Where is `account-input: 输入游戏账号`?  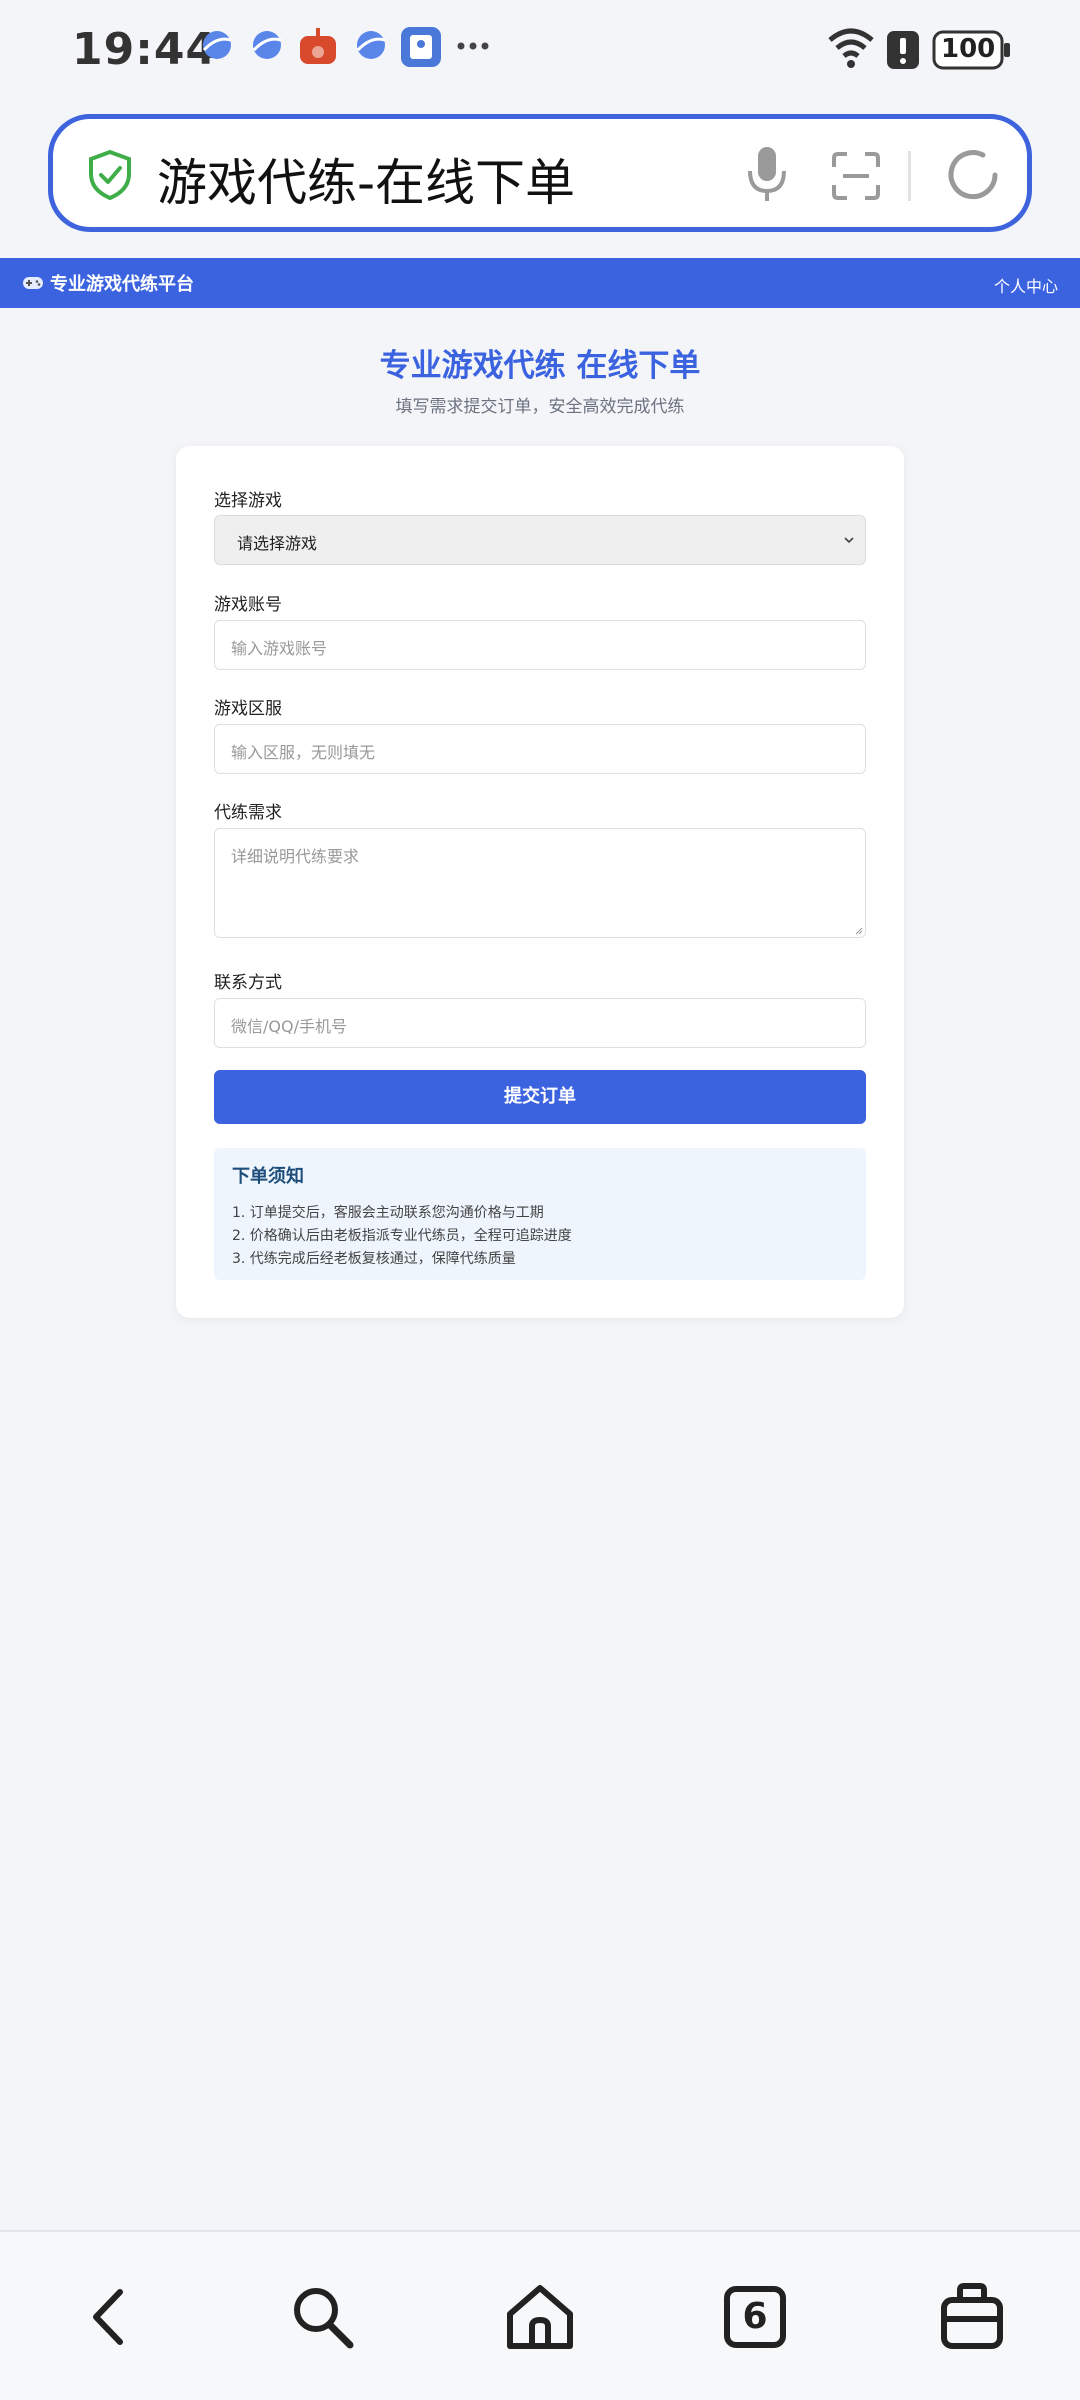
account-input: 输入游戏账号 is located at coordinates (540, 645).